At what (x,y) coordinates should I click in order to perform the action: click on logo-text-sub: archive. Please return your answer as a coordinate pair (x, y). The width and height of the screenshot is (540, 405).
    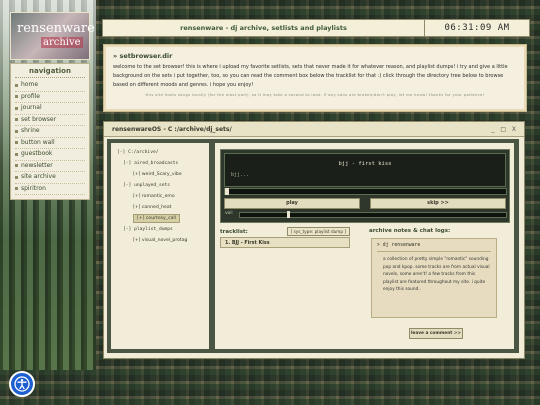
    Looking at the image, I should click on (62, 42).